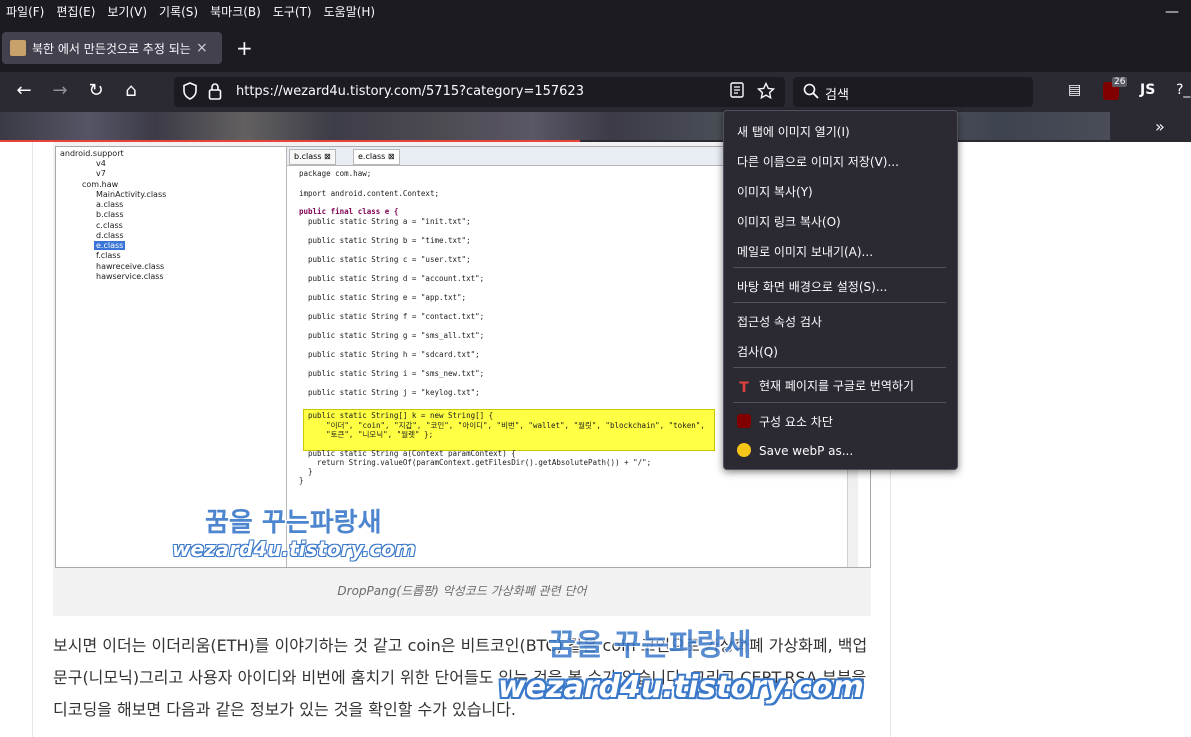  Describe the element at coordinates (101, 163) in the screenshot. I see `tree-node: v4` at that location.